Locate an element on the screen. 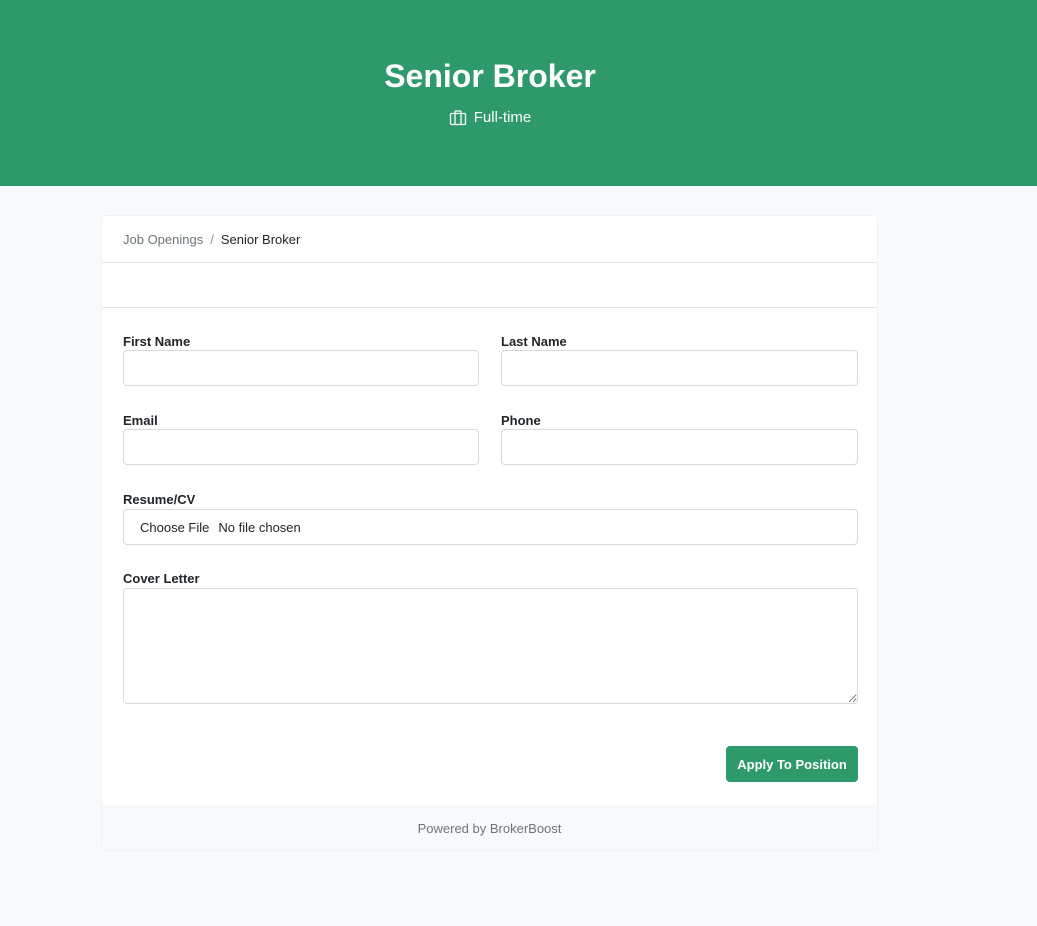  resume-label: Resume/CV is located at coordinates (159, 499).